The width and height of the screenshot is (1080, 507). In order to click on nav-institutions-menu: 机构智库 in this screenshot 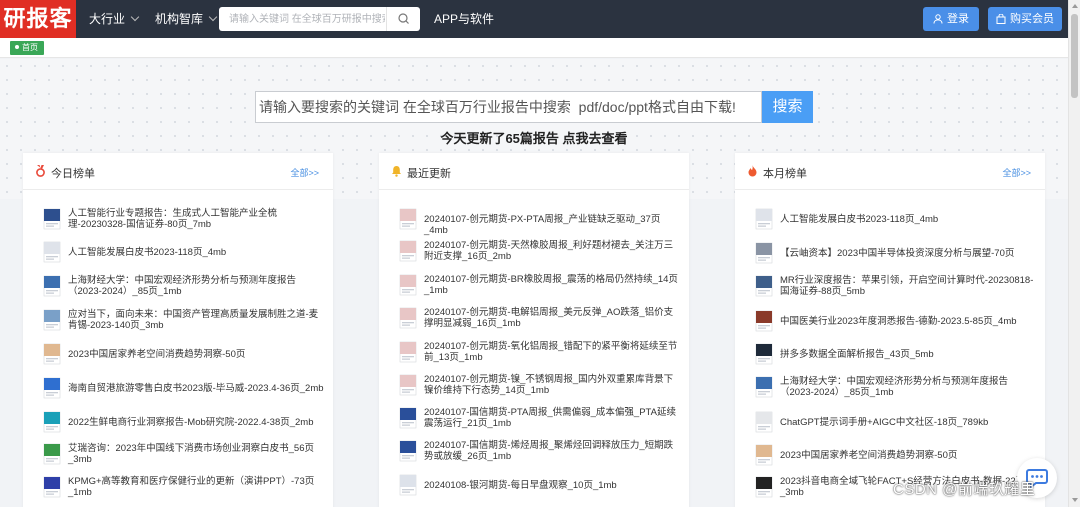, I will do `click(186, 19)`.